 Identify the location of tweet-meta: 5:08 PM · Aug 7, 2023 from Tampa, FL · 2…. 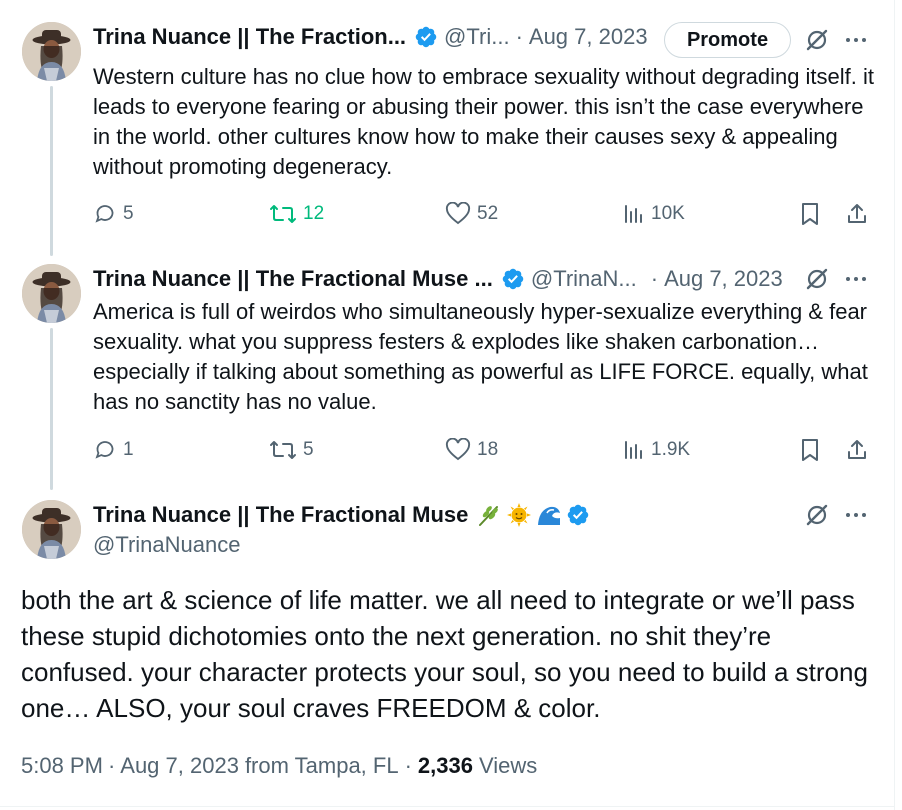
(279, 766).